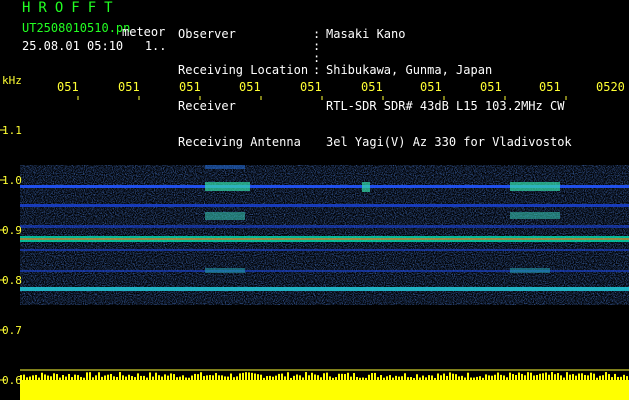 The image size is (629, 400). What do you see at coordinates (12, 130) in the screenshot?
I see `freq-tick-label: 1.1` at bounding box center [12, 130].